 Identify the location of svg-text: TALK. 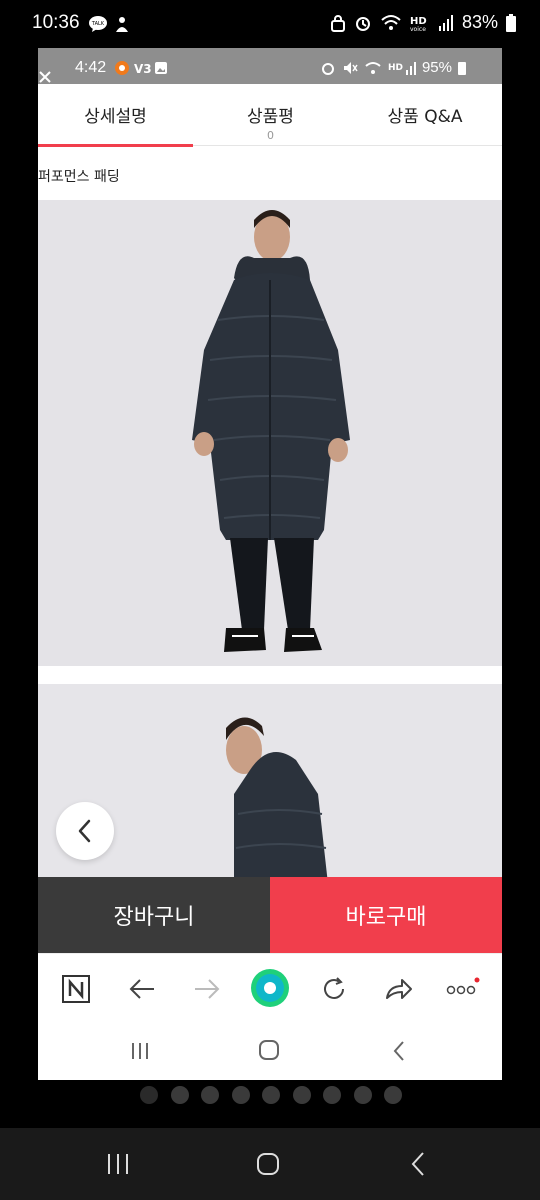
(98, 24).